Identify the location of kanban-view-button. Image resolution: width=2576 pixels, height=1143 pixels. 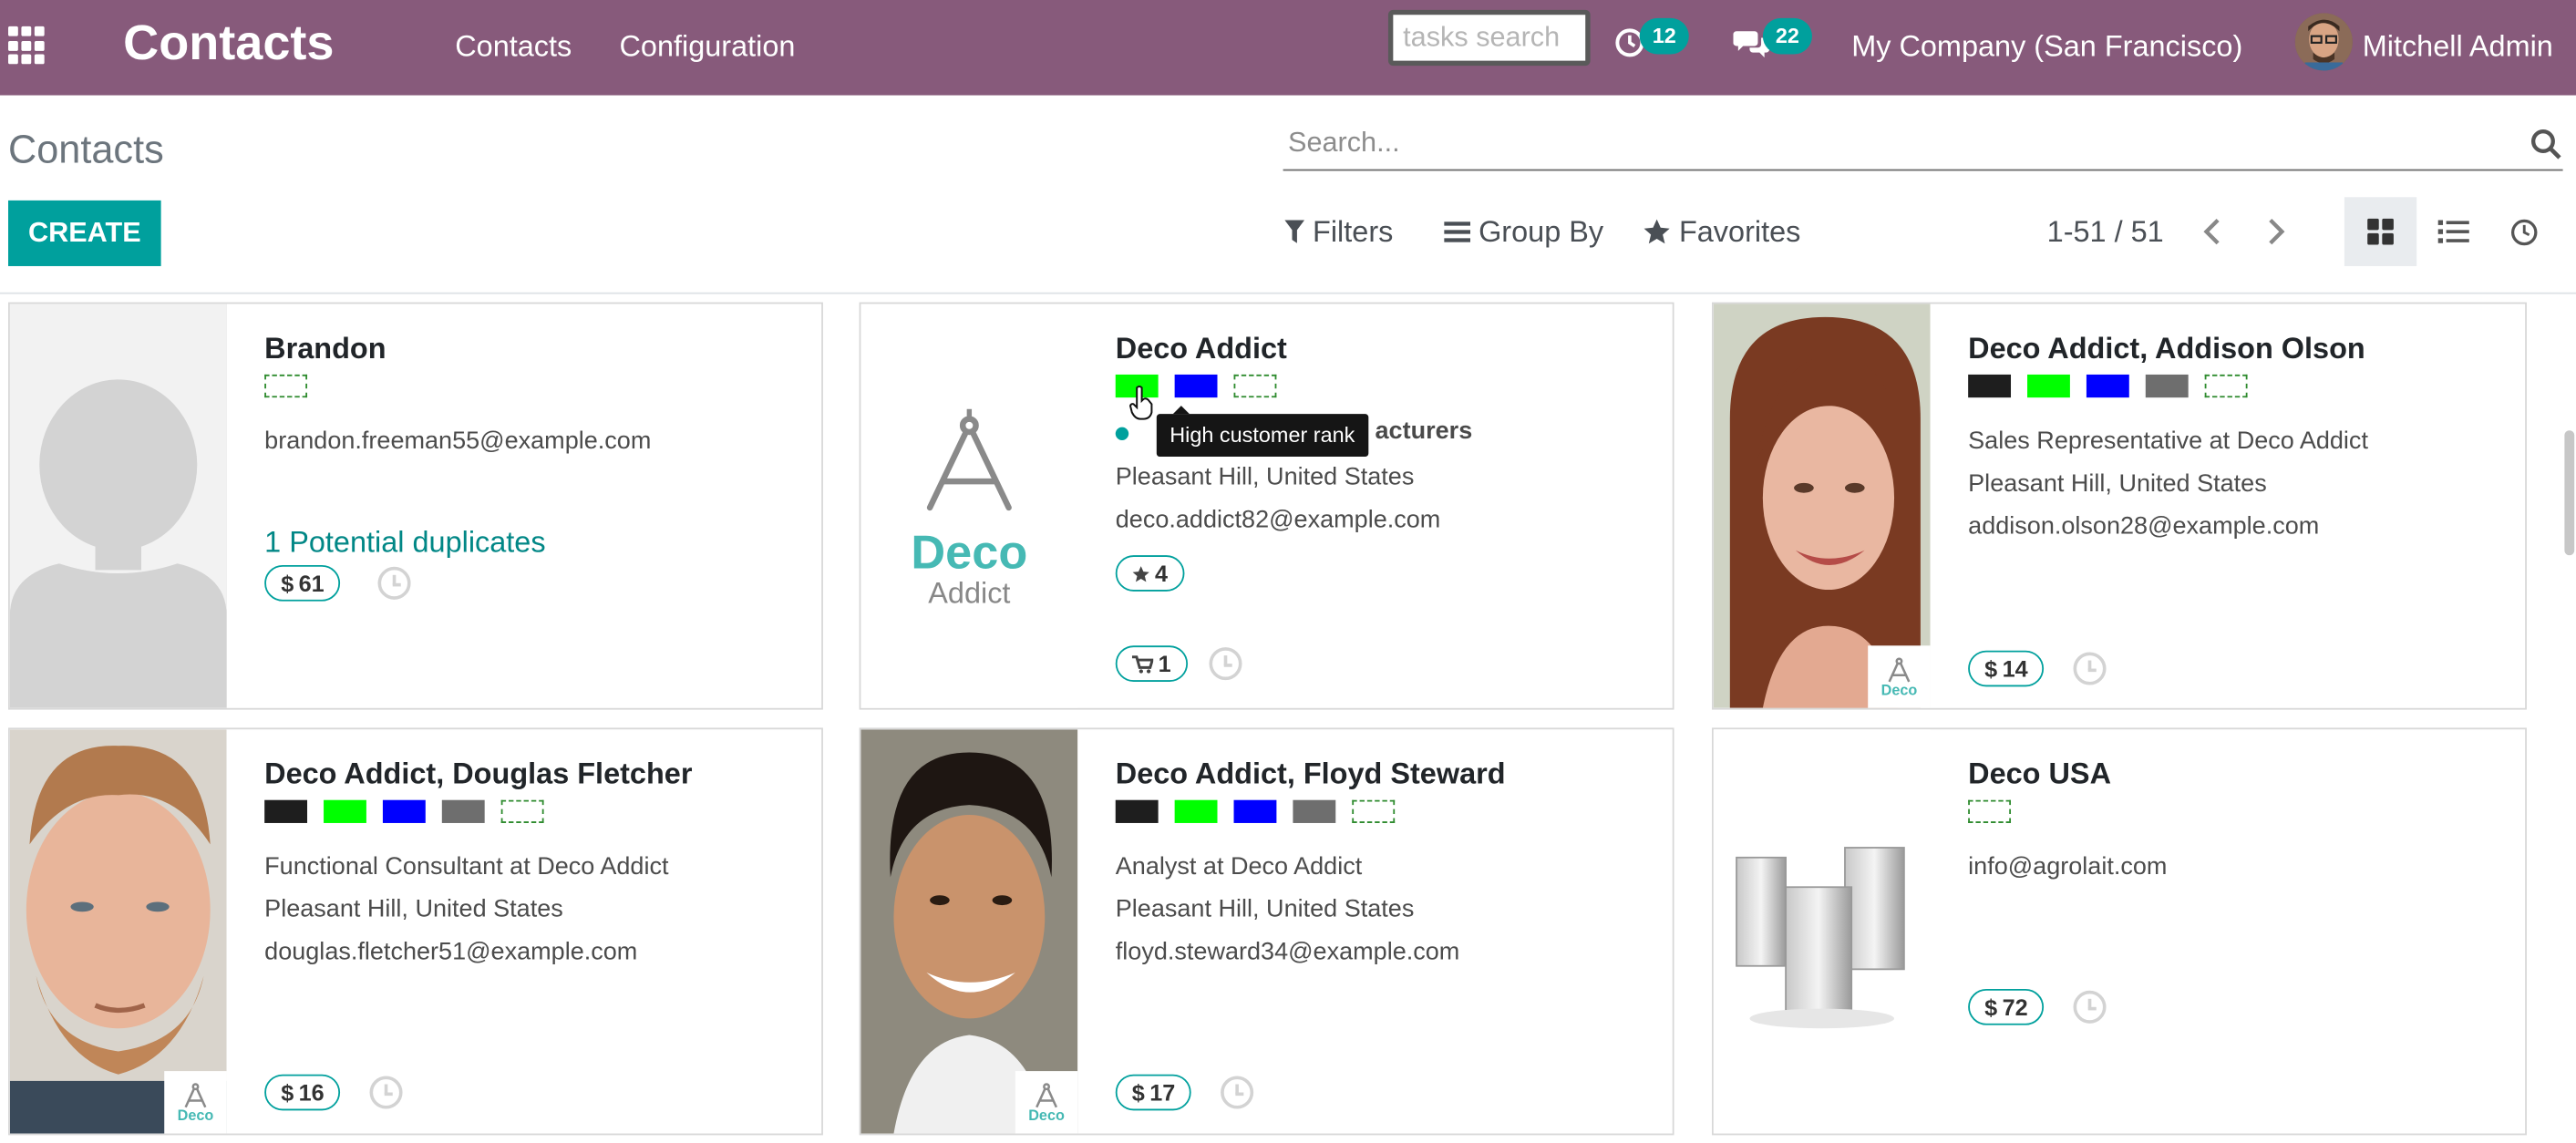
(2380, 231).